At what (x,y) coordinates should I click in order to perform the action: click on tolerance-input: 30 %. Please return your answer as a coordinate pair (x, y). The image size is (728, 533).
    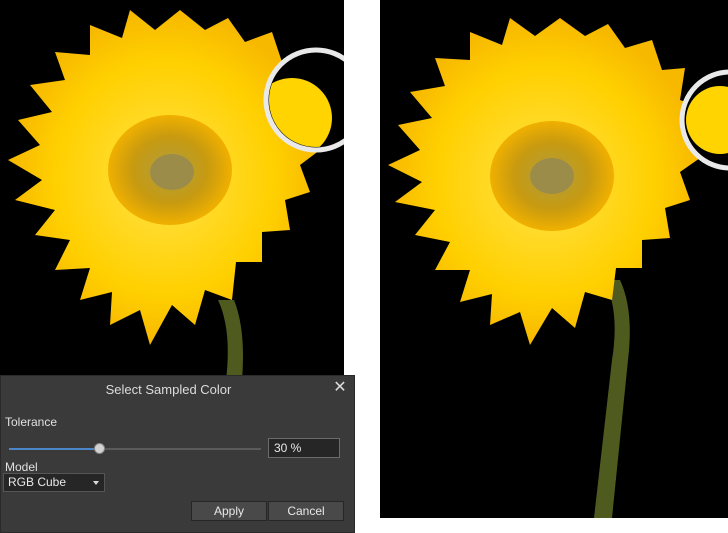
    Looking at the image, I should click on (304, 448).